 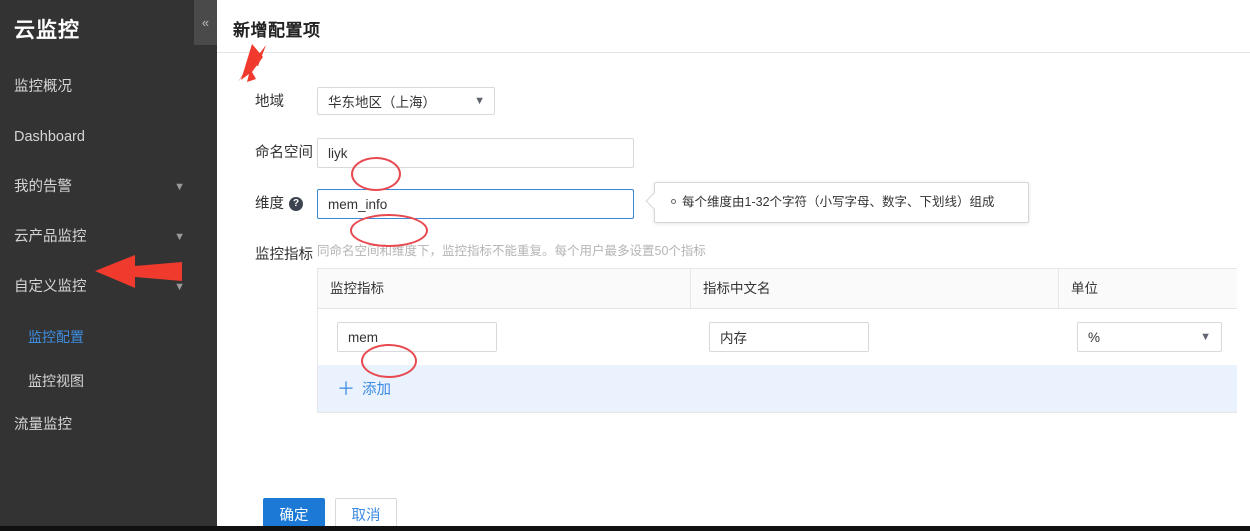 I want to click on region-label: 地域, so click(x=269, y=102).